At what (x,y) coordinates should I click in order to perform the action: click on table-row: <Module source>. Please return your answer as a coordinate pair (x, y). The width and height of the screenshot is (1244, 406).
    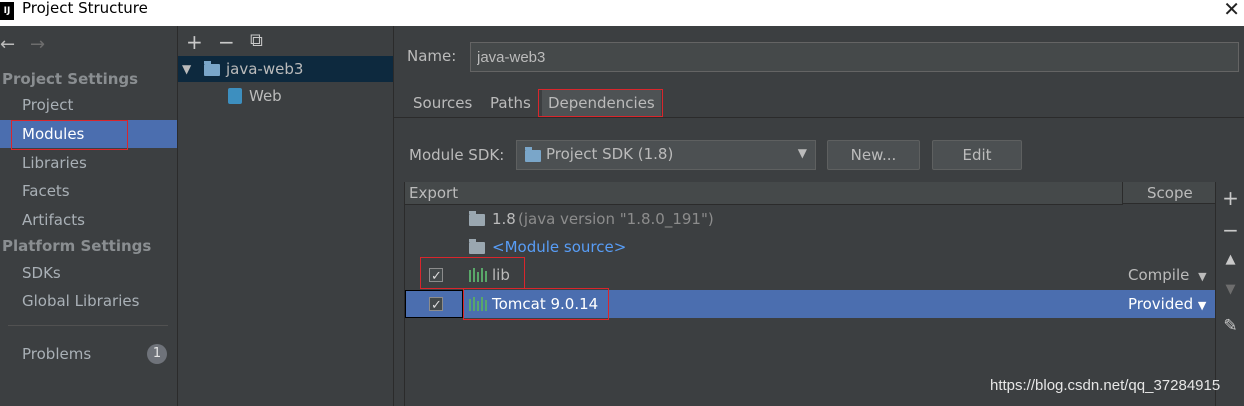
    Looking at the image, I should click on (810, 247).